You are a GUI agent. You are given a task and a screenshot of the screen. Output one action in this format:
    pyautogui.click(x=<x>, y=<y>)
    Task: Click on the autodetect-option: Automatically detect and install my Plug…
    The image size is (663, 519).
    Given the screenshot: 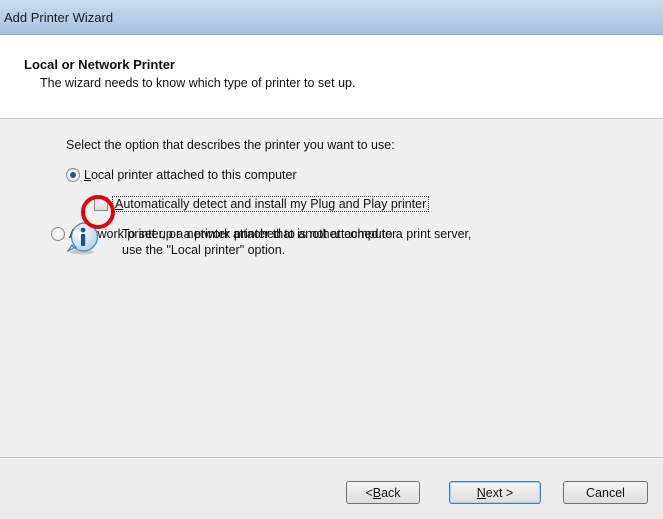 What is the action you would take?
    pyautogui.click(x=262, y=204)
    